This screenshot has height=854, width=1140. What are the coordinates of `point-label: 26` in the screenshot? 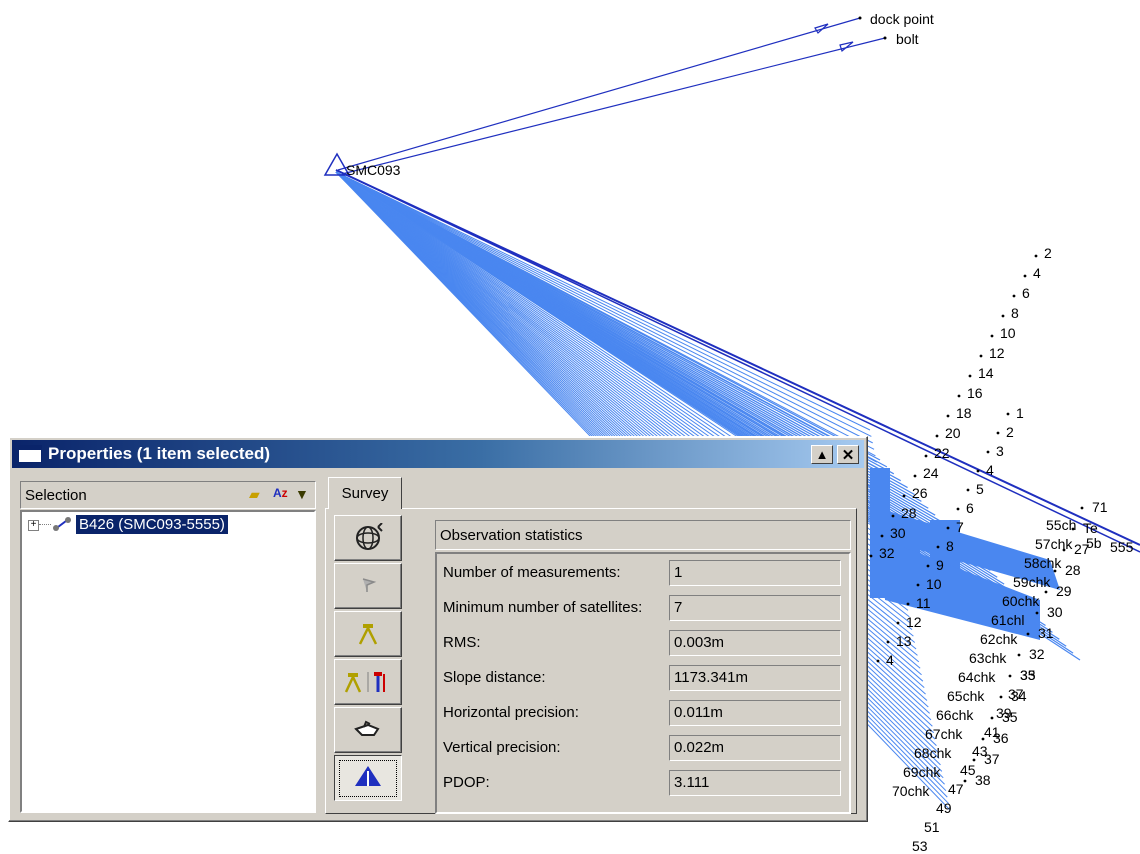 It's located at (920, 493).